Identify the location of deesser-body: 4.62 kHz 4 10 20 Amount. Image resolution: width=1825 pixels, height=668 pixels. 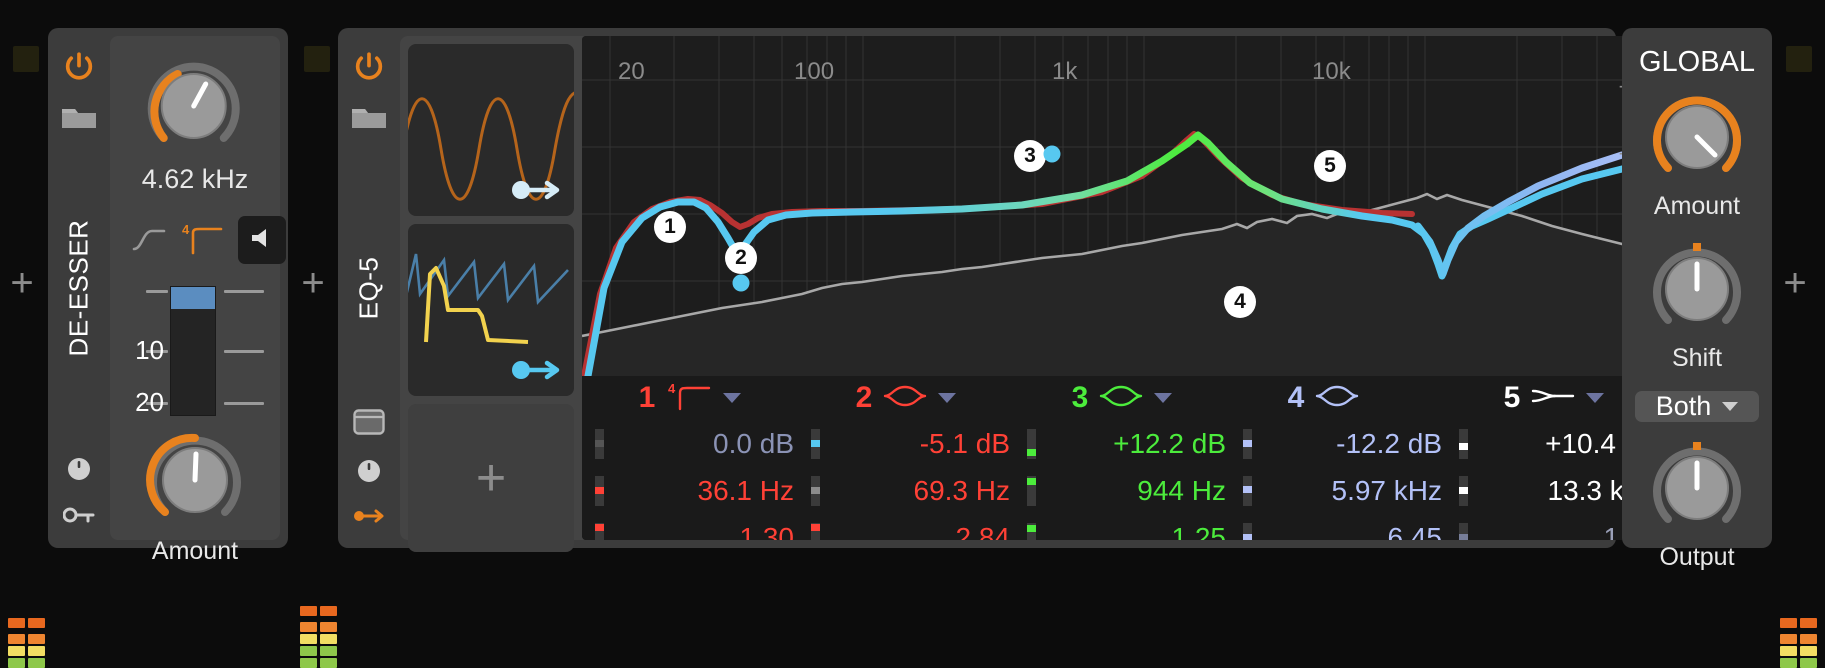
(198, 300).